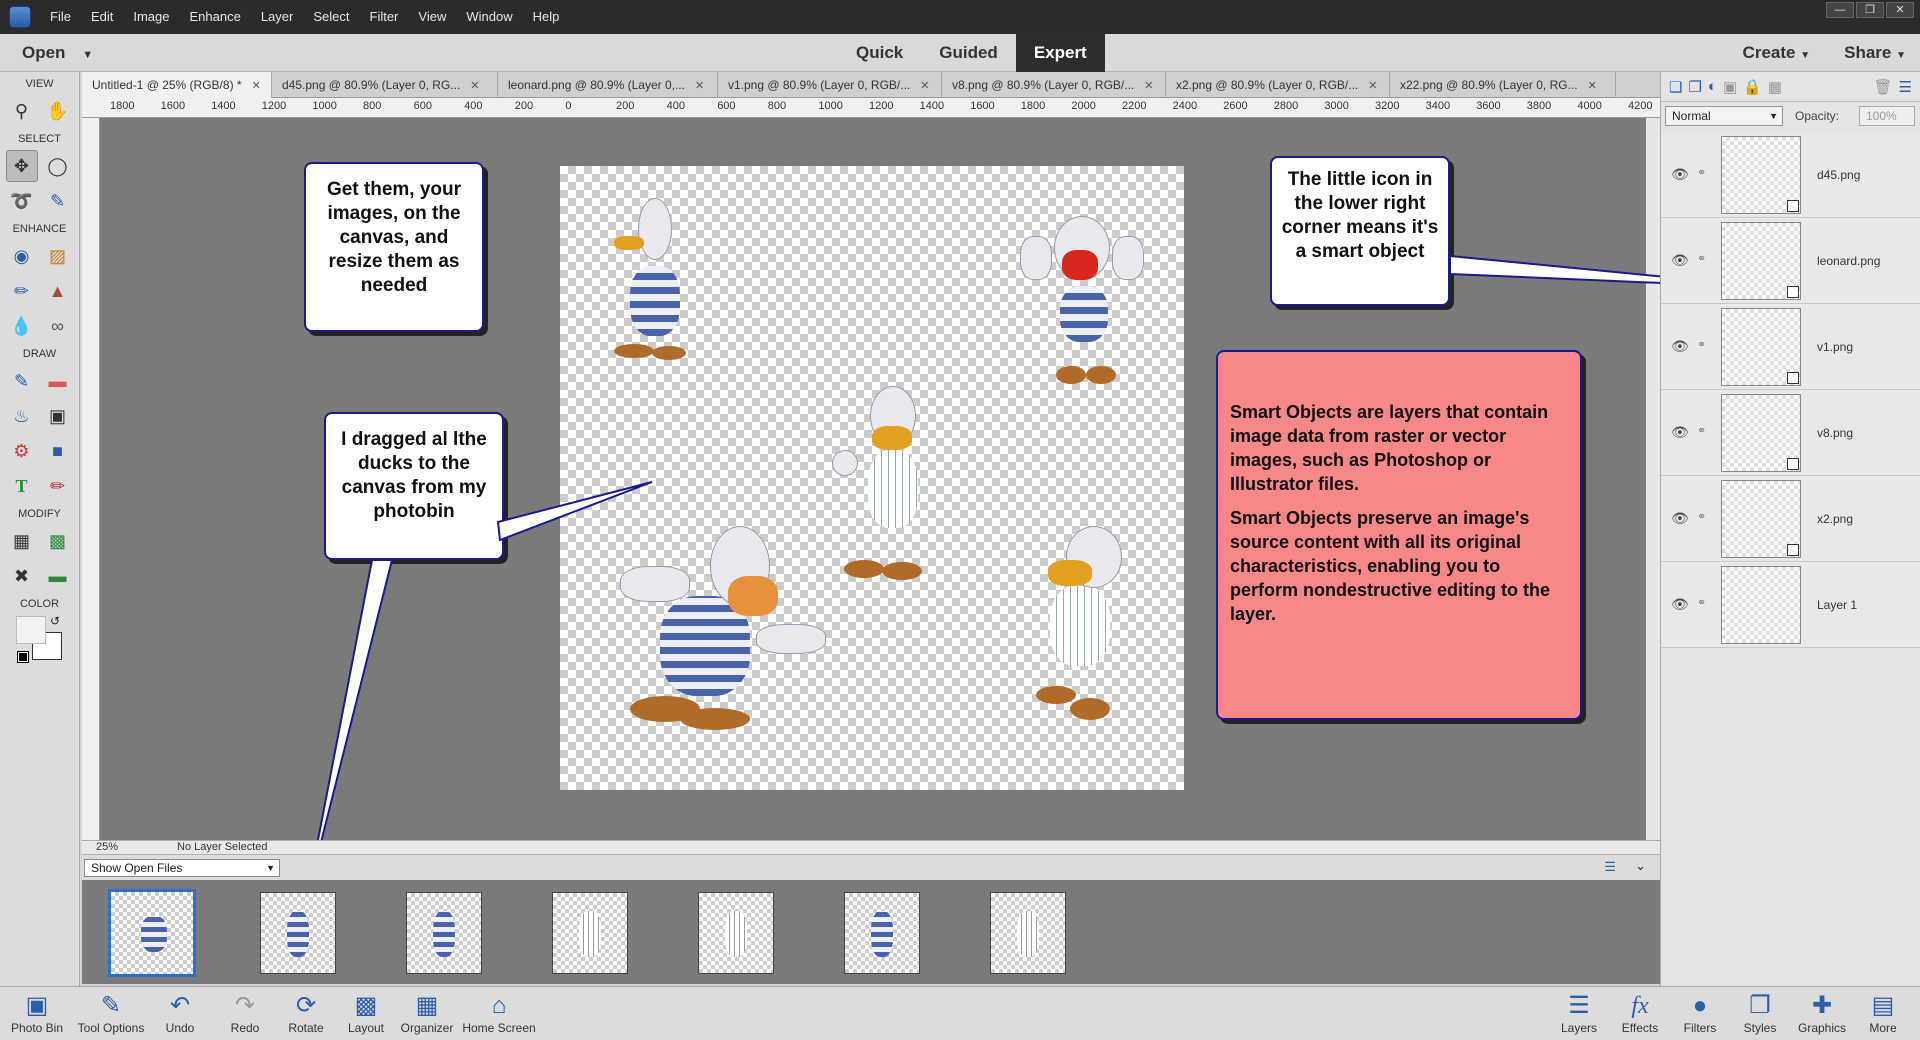 This screenshot has height=1040, width=1920. I want to click on menu-image: Image, so click(151, 17).